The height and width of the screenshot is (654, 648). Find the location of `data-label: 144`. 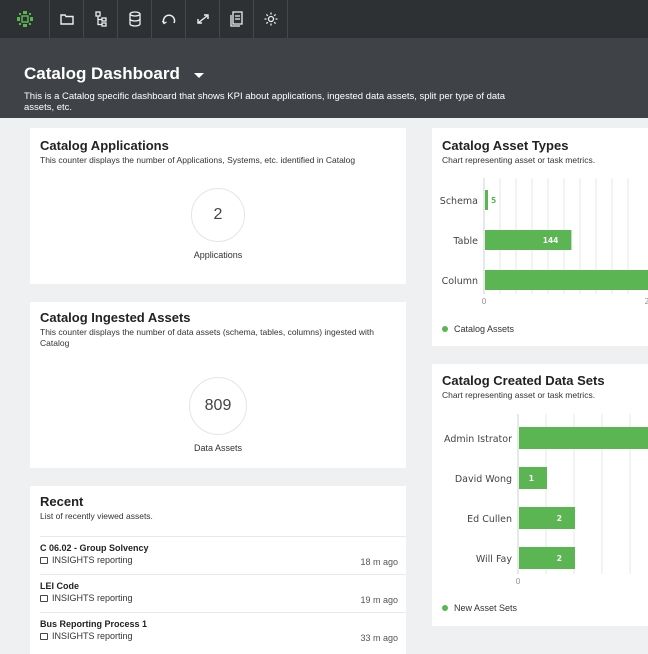

data-label: 144 is located at coordinates (551, 240).